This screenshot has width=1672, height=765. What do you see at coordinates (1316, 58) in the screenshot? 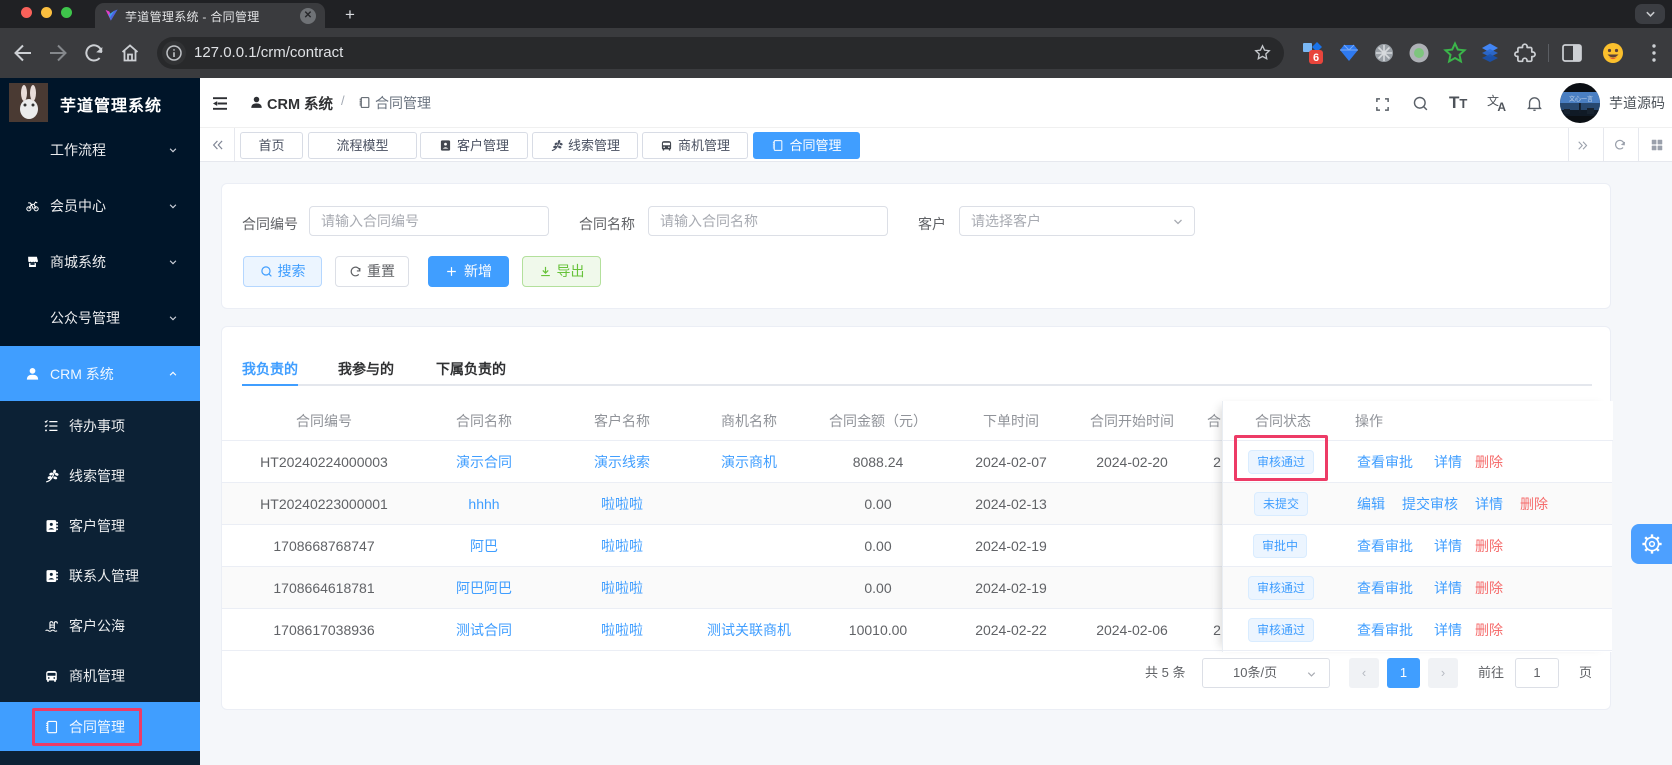
I see `svg-text: 6` at bounding box center [1316, 58].